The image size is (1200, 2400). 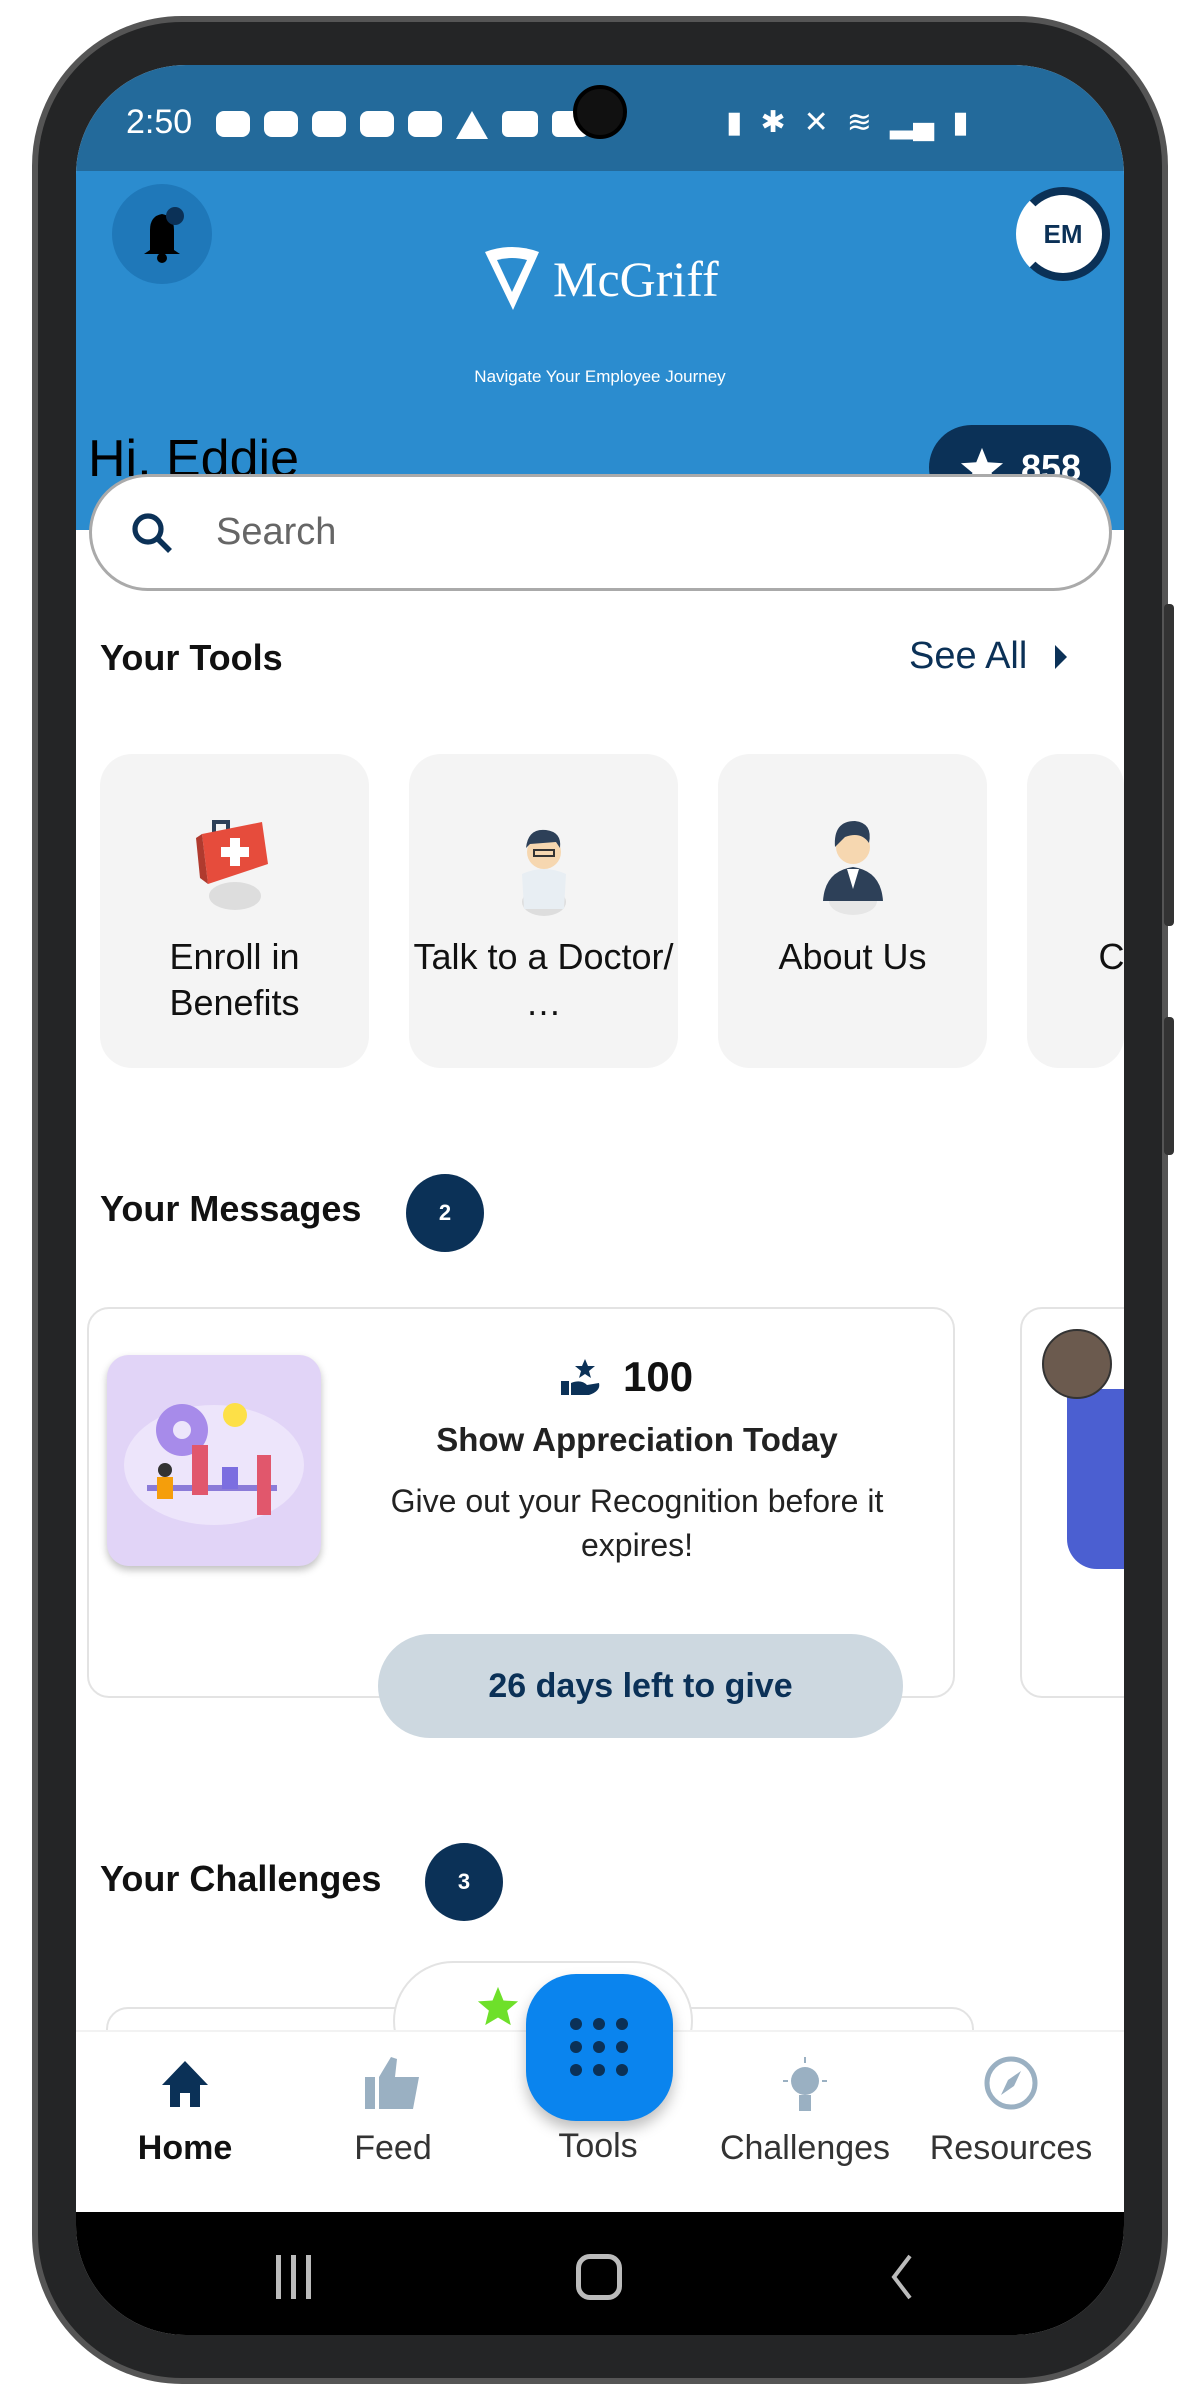 I want to click on messages-count-badge: 2, so click(x=445, y=1213).